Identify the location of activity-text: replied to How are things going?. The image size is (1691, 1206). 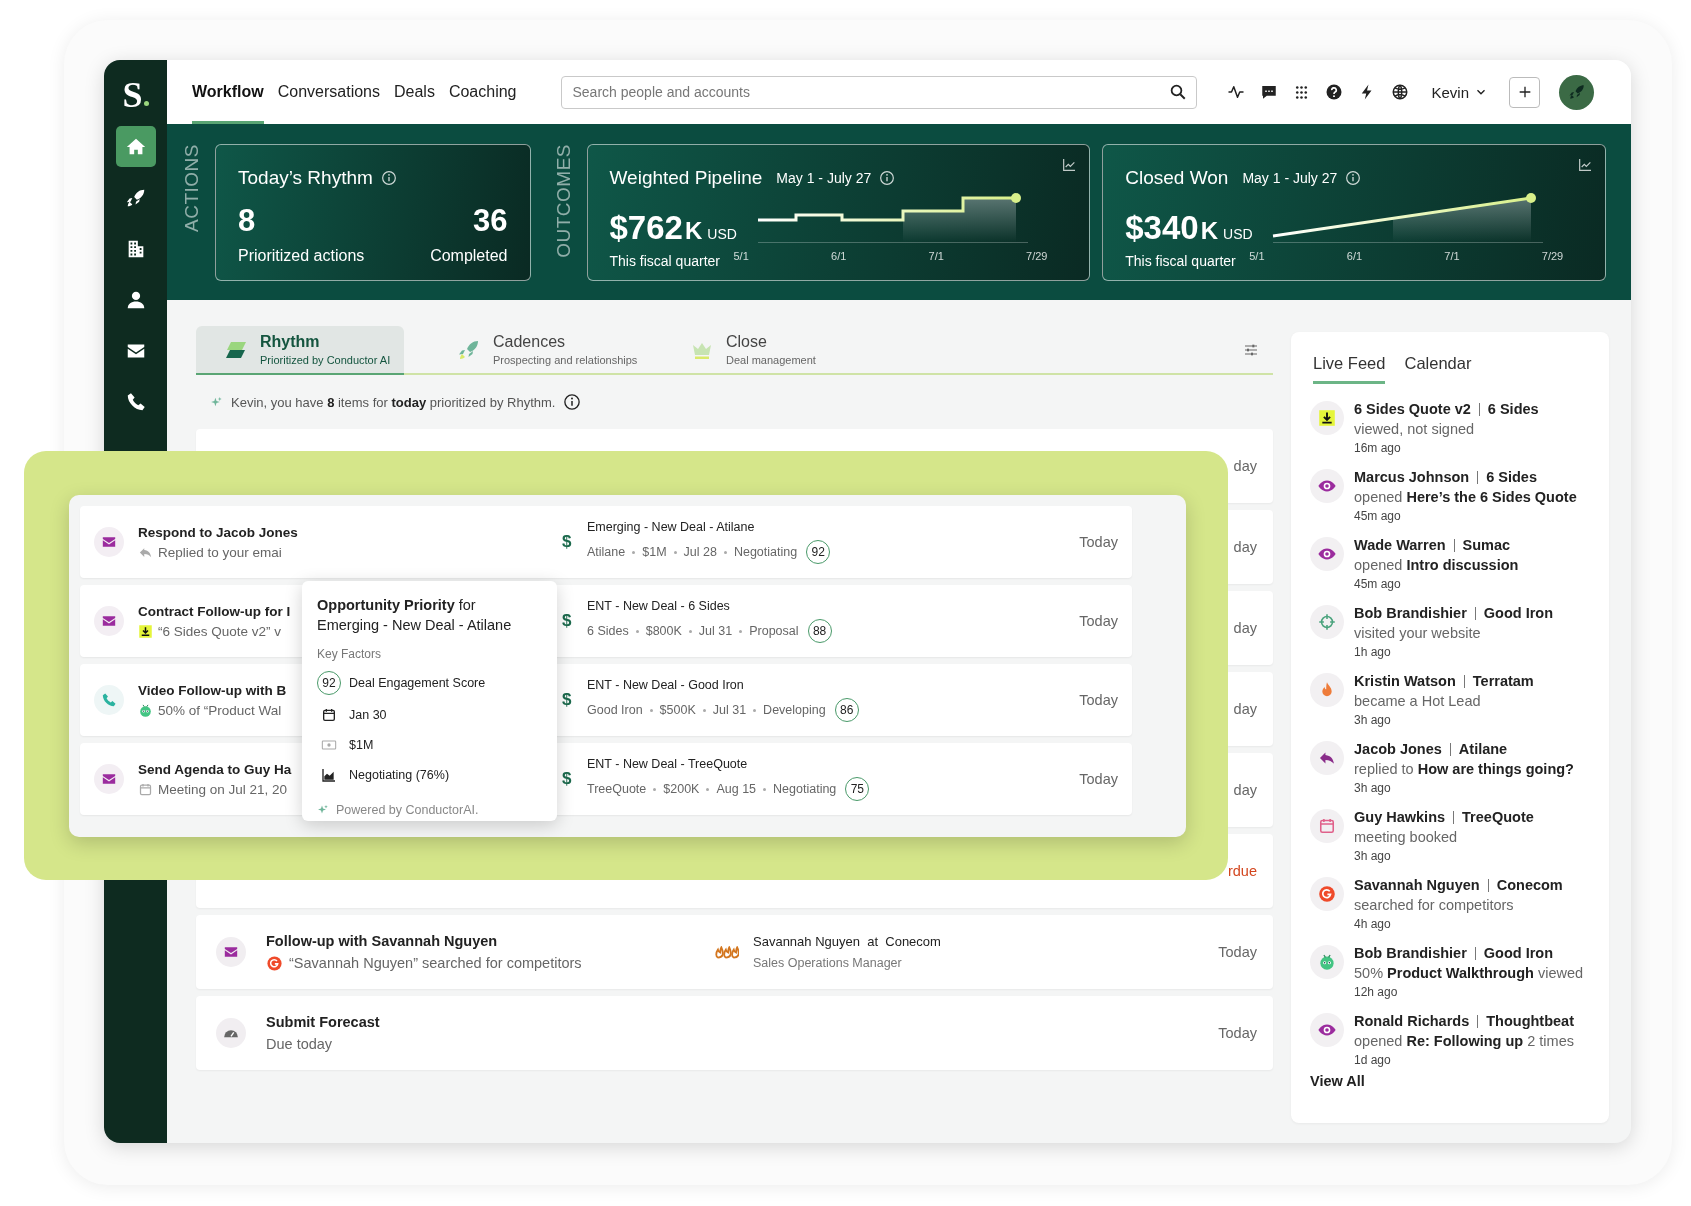
(1464, 769).